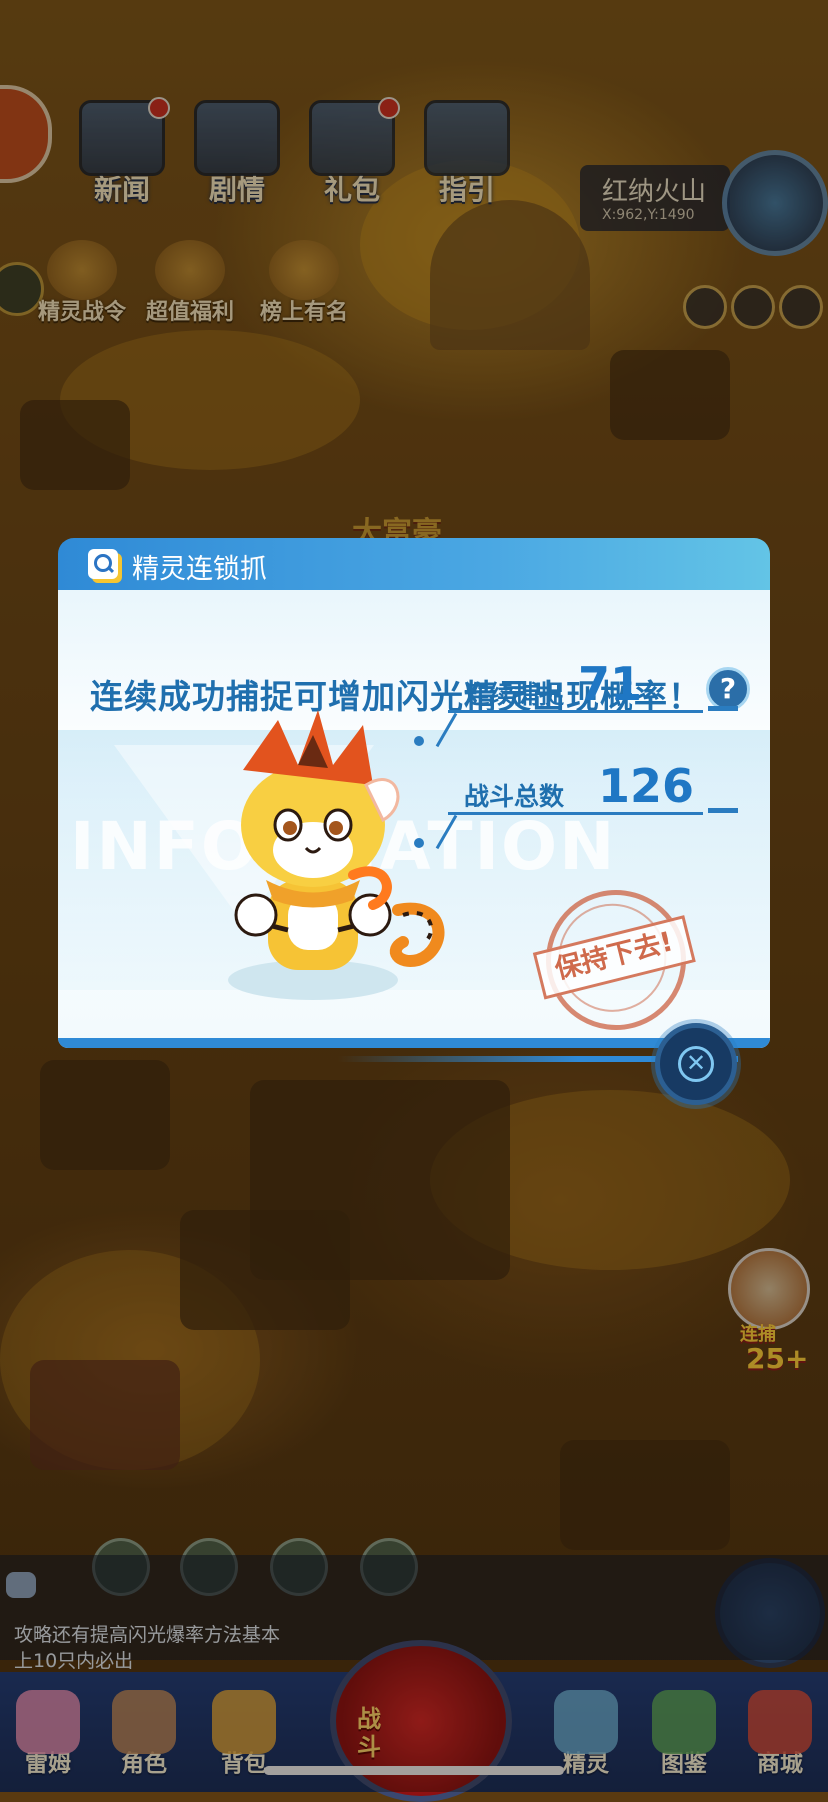  What do you see at coordinates (575, 813) in the screenshot?
I see `battle-total-line` at bounding box center [575, 813].